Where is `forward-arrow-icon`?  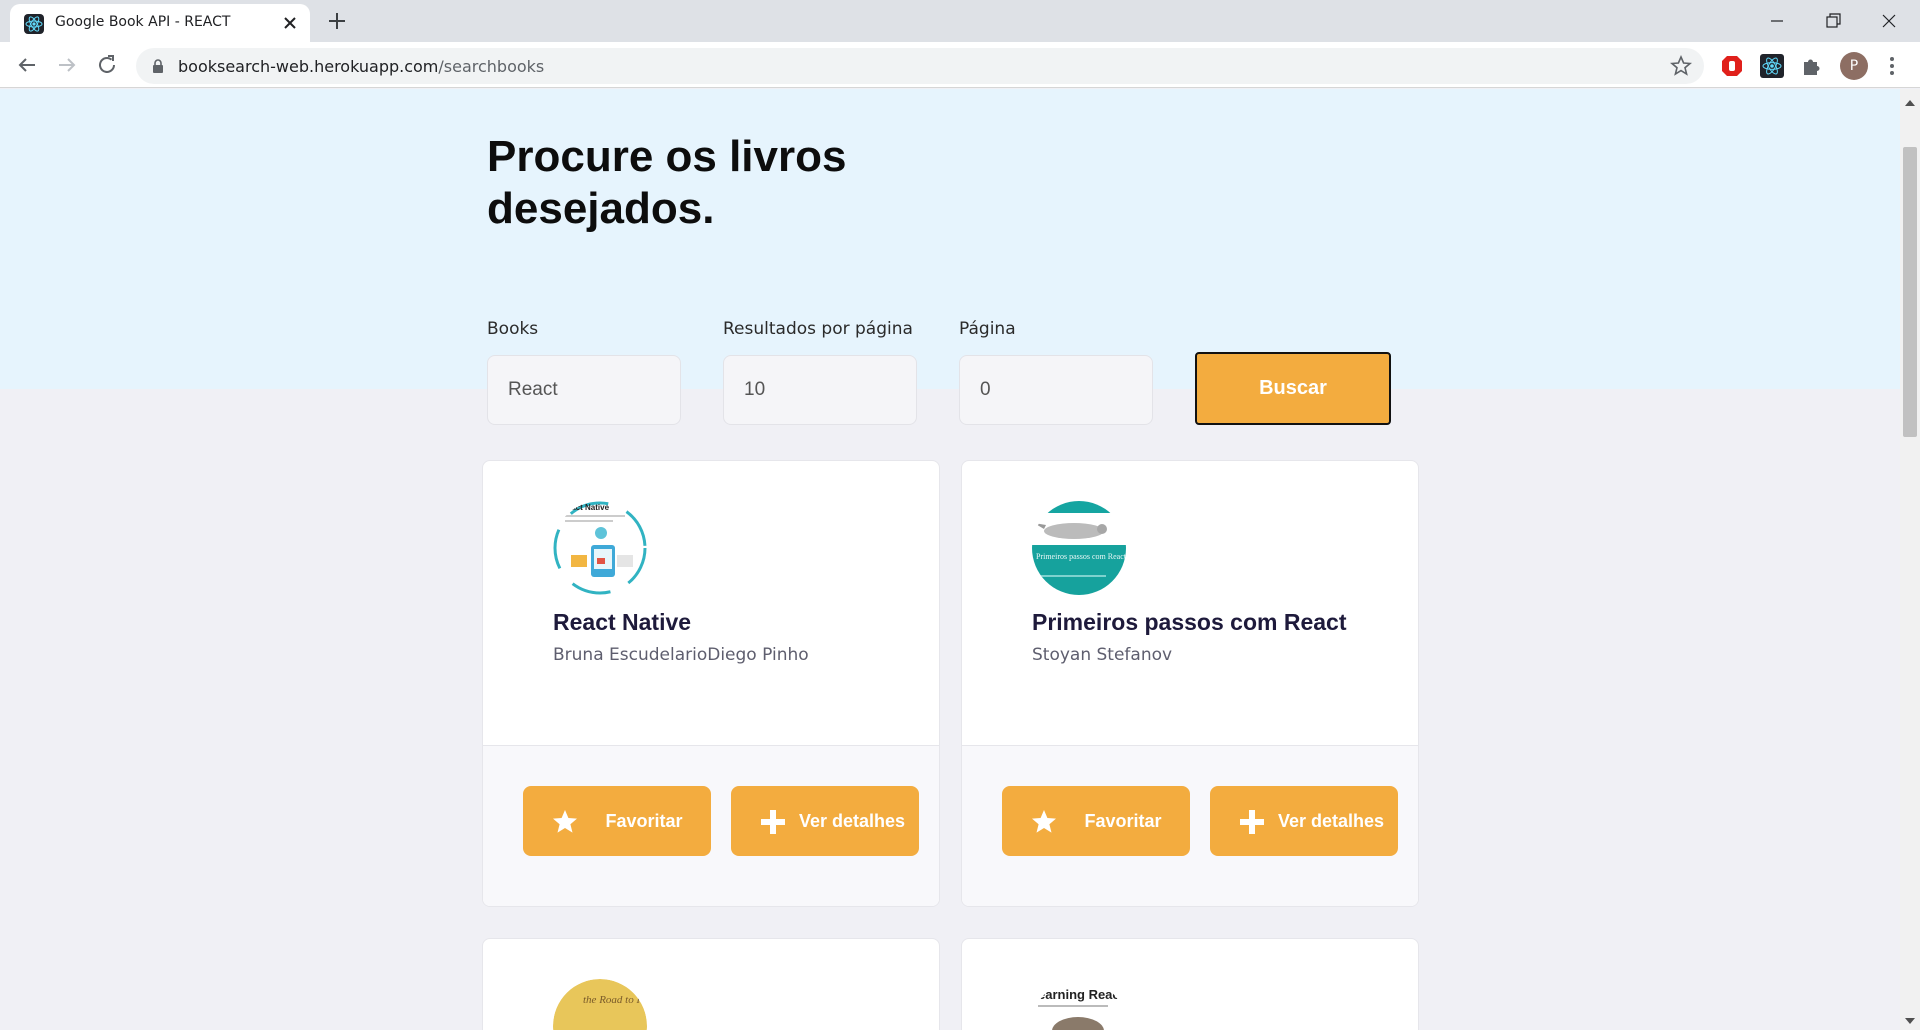
forward-arrow-icon is located at coordinates (67, 65).